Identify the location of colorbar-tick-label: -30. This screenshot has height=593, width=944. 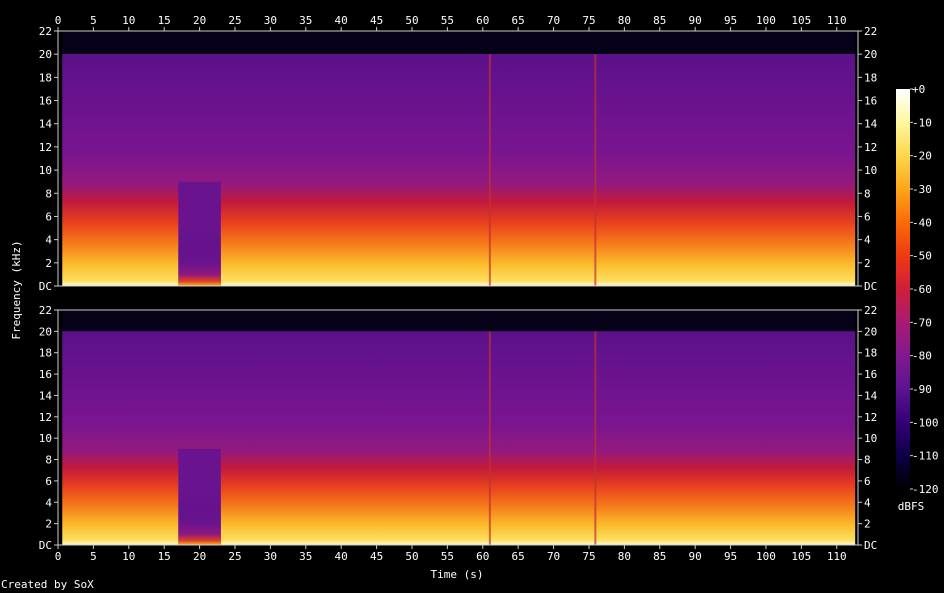
(922, 189).